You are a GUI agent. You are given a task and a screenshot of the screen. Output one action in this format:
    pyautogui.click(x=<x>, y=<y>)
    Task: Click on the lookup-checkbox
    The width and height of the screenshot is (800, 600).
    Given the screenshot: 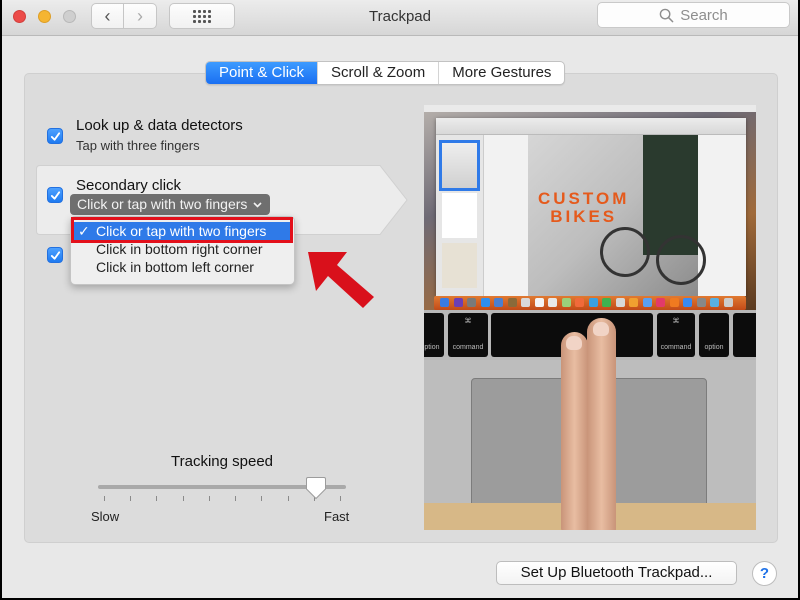 What is the action you would take?
    pyautogui.click(x=55, y=136)
    